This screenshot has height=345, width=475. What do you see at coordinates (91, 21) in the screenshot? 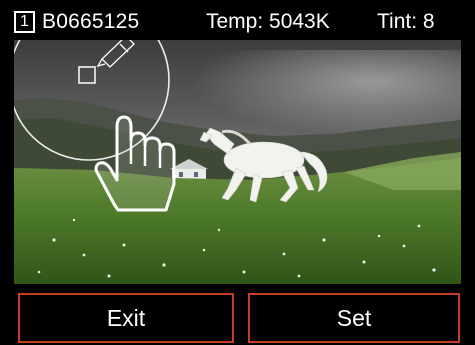
I see `file-name: B0665125` at bounding box center [91, 21].